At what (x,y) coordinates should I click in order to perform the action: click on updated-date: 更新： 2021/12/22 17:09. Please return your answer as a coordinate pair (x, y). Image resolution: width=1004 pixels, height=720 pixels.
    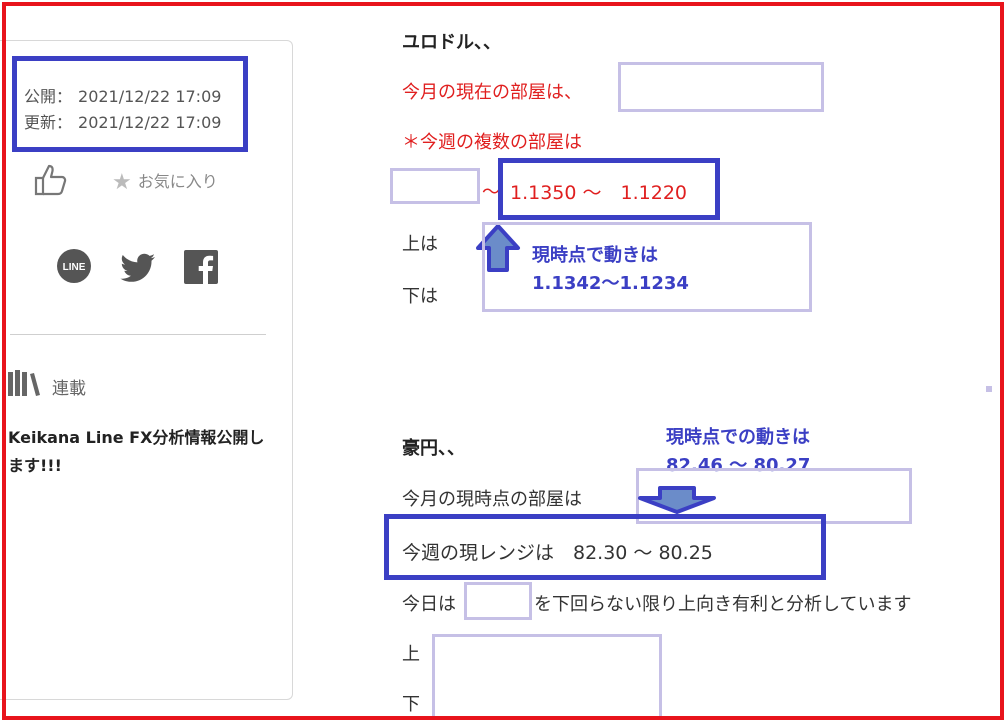
    Looking at the image, I should click on (122, 121).